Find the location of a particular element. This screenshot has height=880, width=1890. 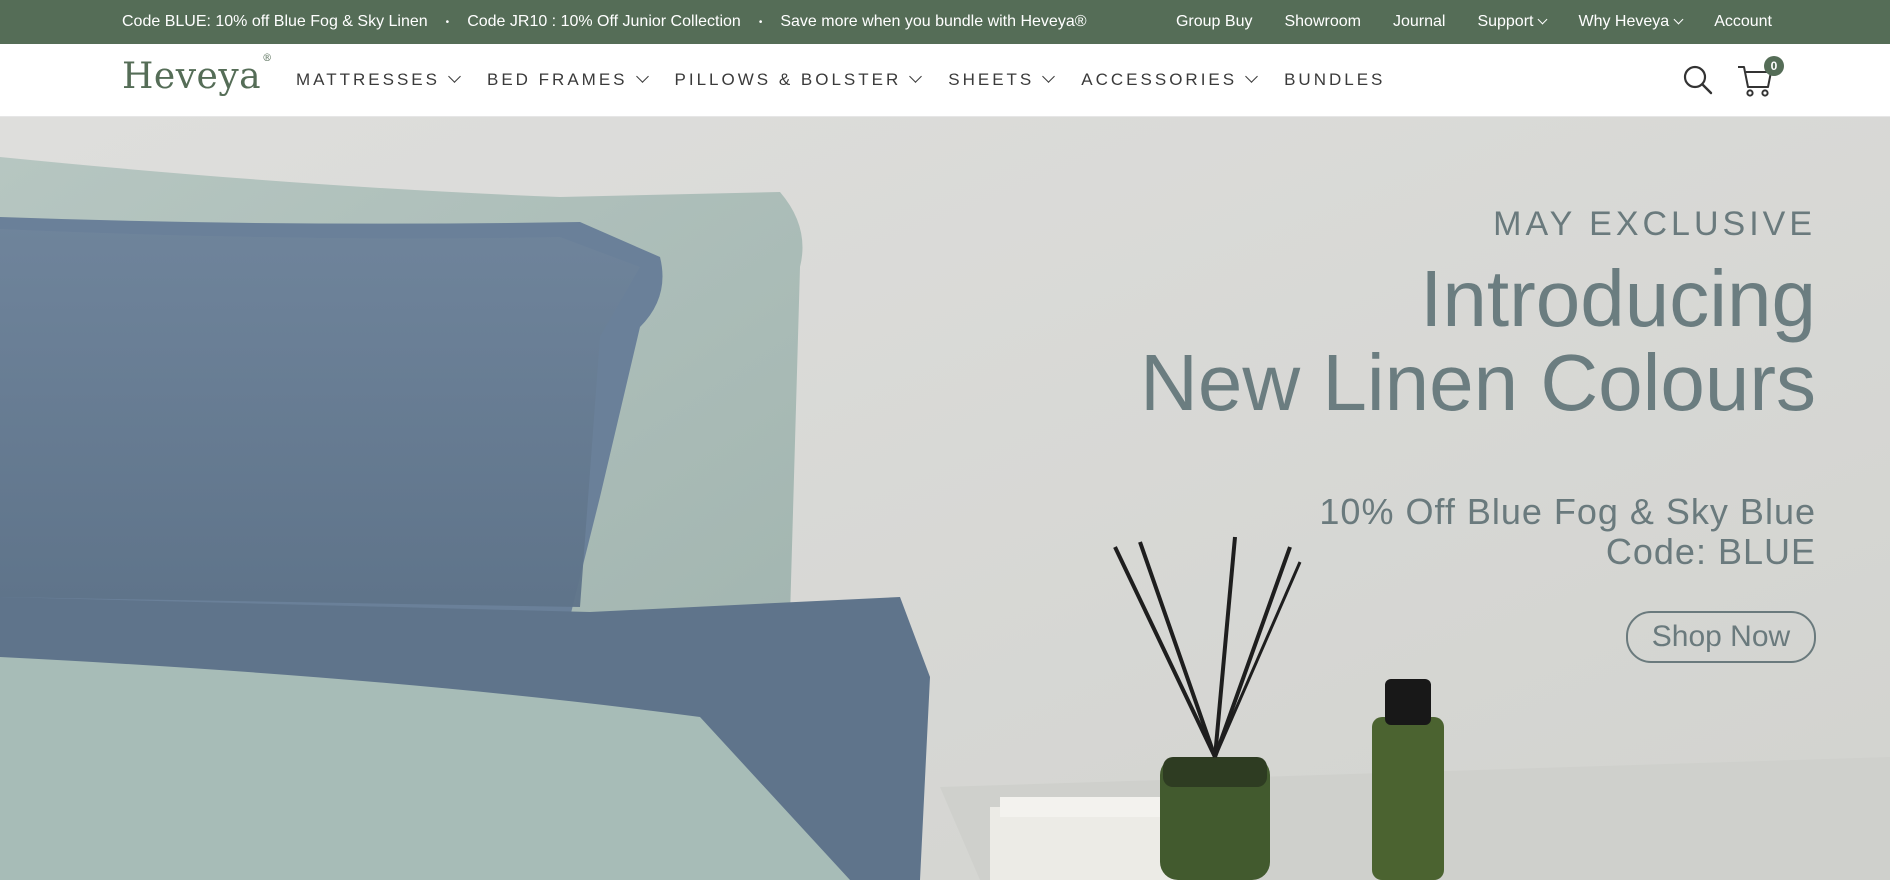

menu-label: BUNDLES is located at coordinates (1335, 79).